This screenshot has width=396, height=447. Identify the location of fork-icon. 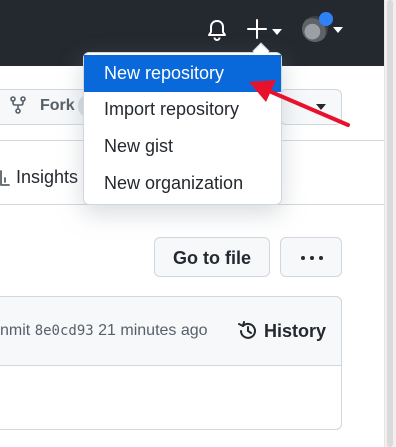
(18, 105).